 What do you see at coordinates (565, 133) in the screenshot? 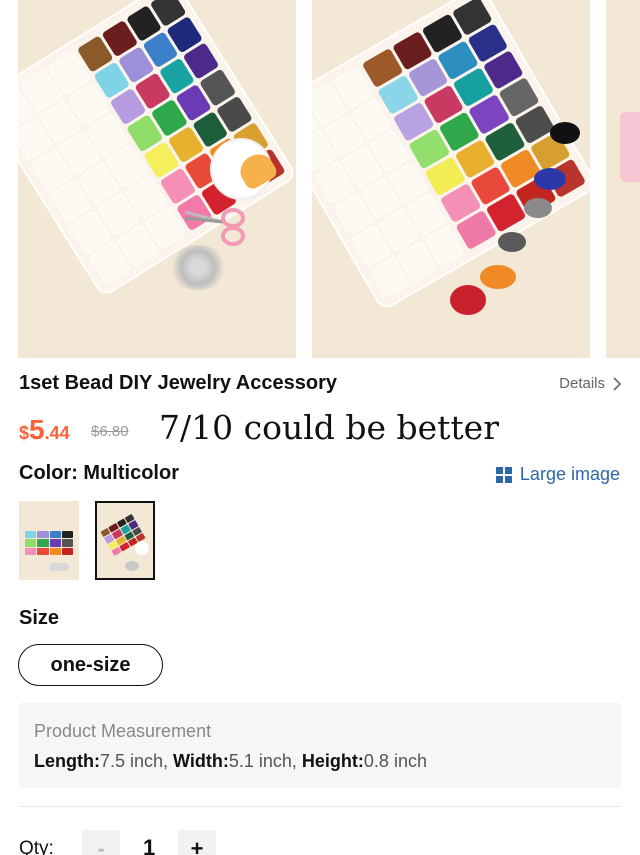
I see `loose-black-beads` at bounding box center [565, 133].